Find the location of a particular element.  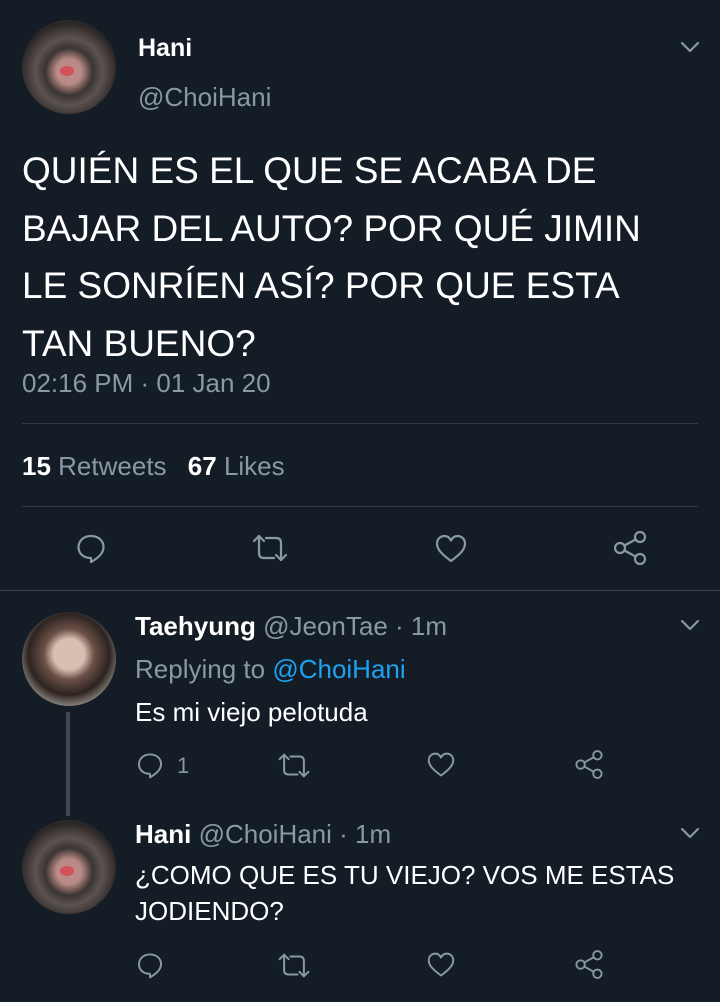

reply-header: Hani @ChoiHani · 1m is located at coordinates (263, 834).